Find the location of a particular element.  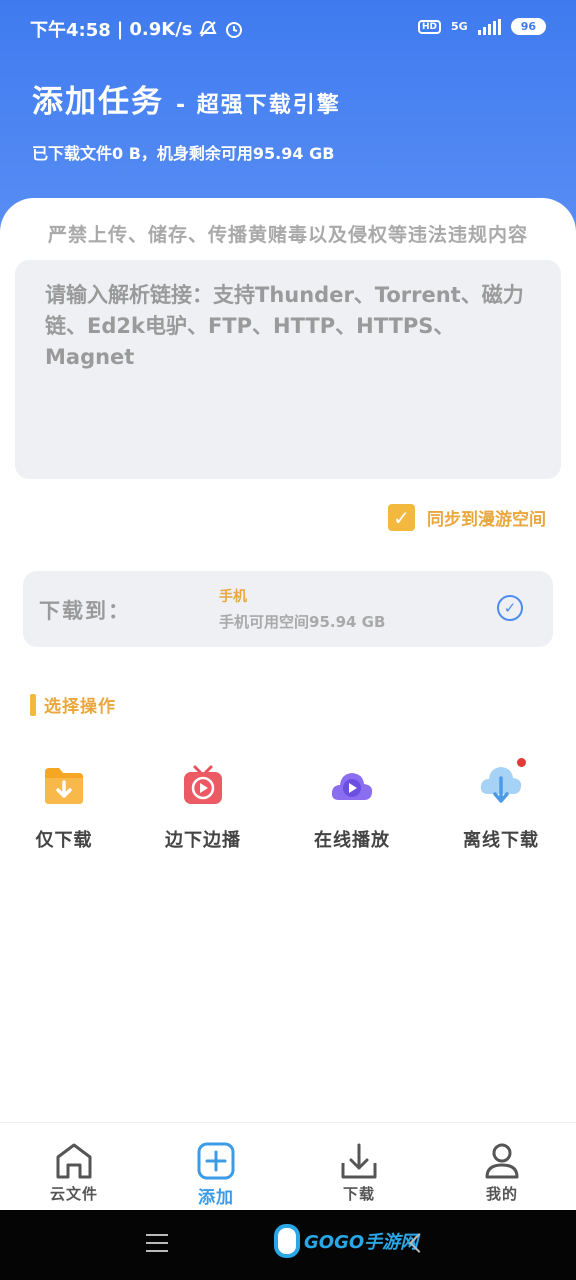

notification-dot is located at coordinates (521, 762).